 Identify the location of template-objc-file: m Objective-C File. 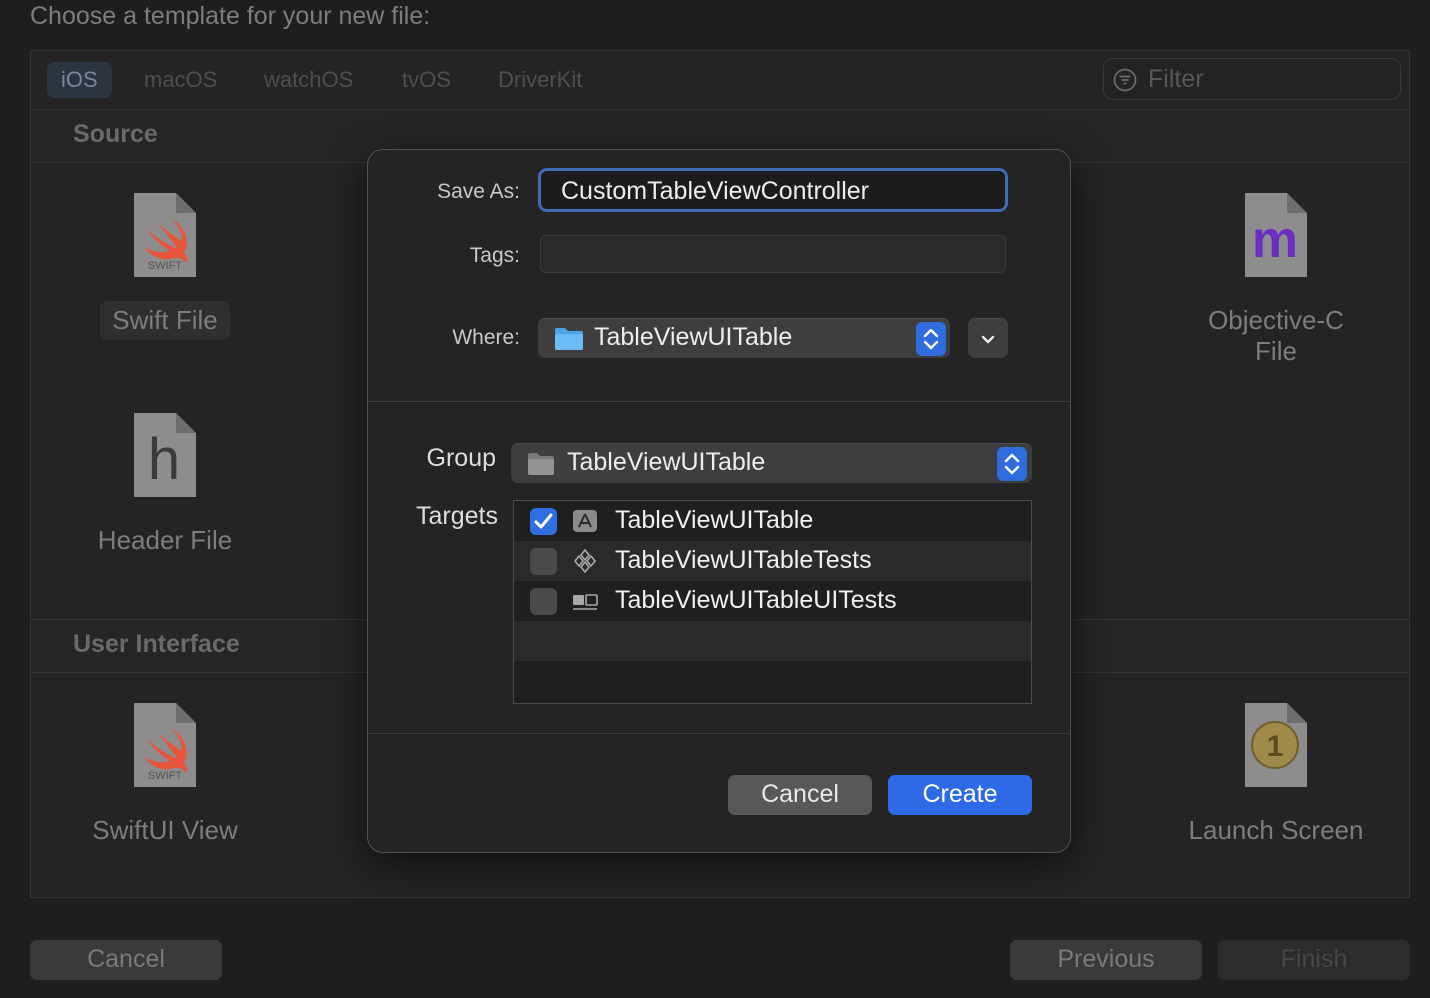
(1276, 281).